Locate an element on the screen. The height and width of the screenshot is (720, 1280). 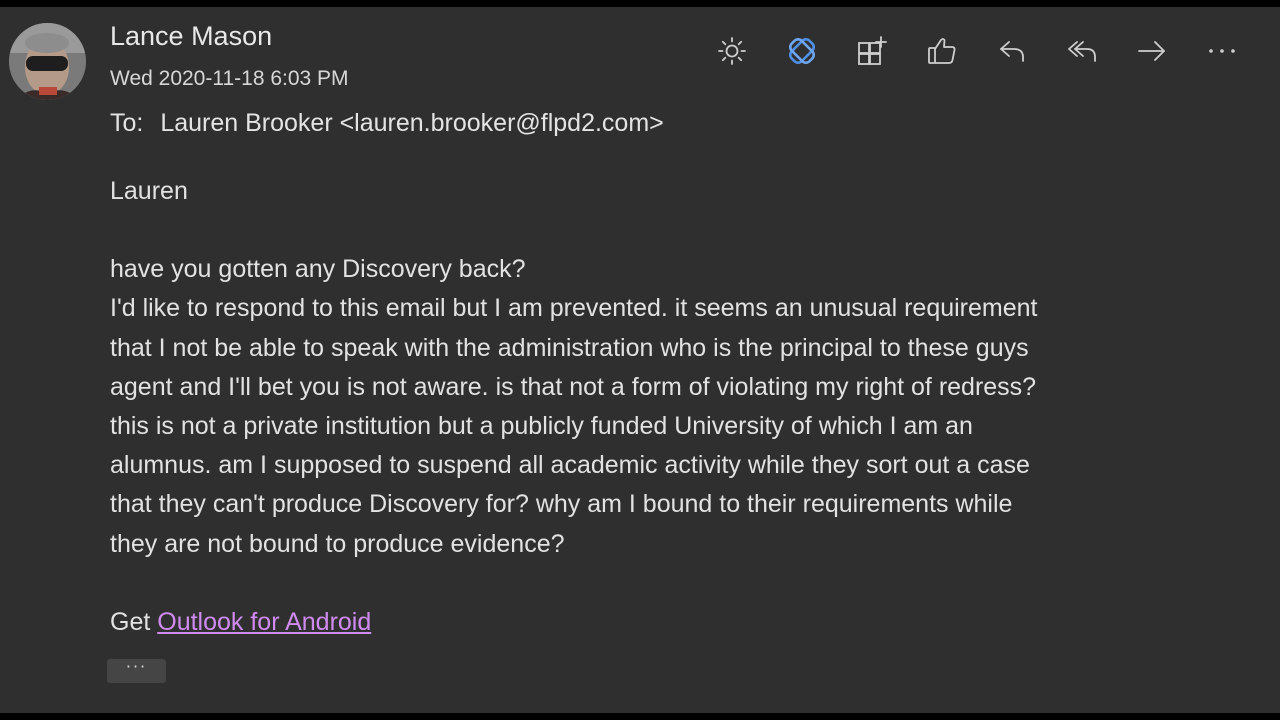
forward-icon is located at coordinates (1151, 51).